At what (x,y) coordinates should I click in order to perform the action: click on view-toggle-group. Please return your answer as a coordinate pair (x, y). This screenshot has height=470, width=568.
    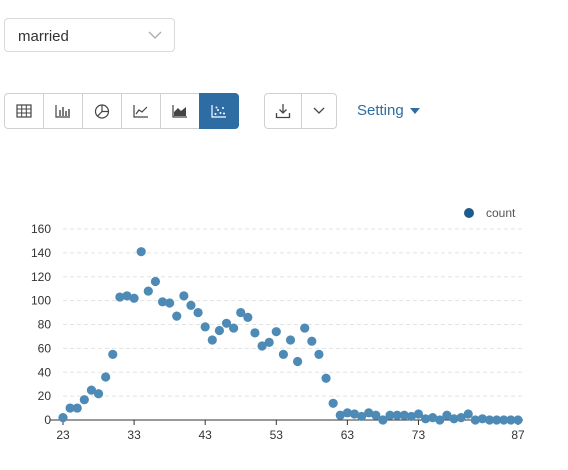
    Looking at the image, I should click on (121, 111).